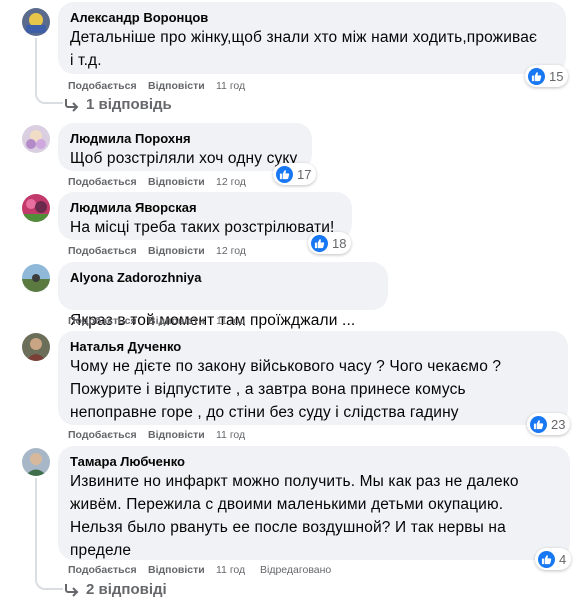 The image size is (579, 600). Describe the element at coordinates (314, 461) in the screenshot. I see `comment-author: Тамара Любченко` at that location.